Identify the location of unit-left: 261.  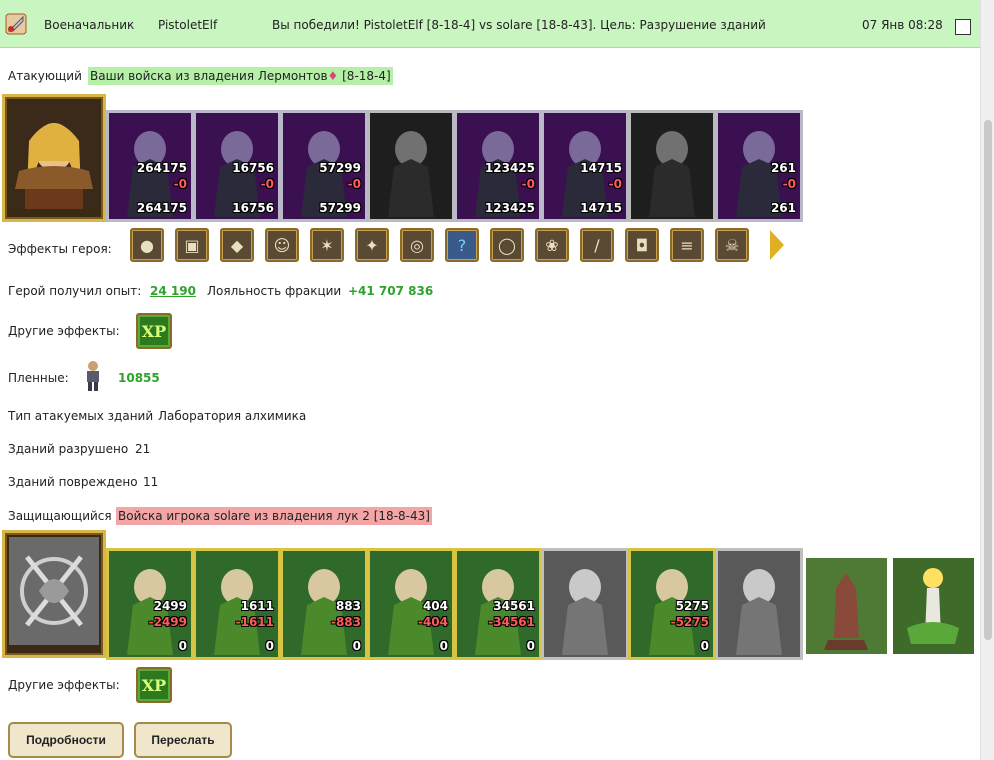
(783, 208).